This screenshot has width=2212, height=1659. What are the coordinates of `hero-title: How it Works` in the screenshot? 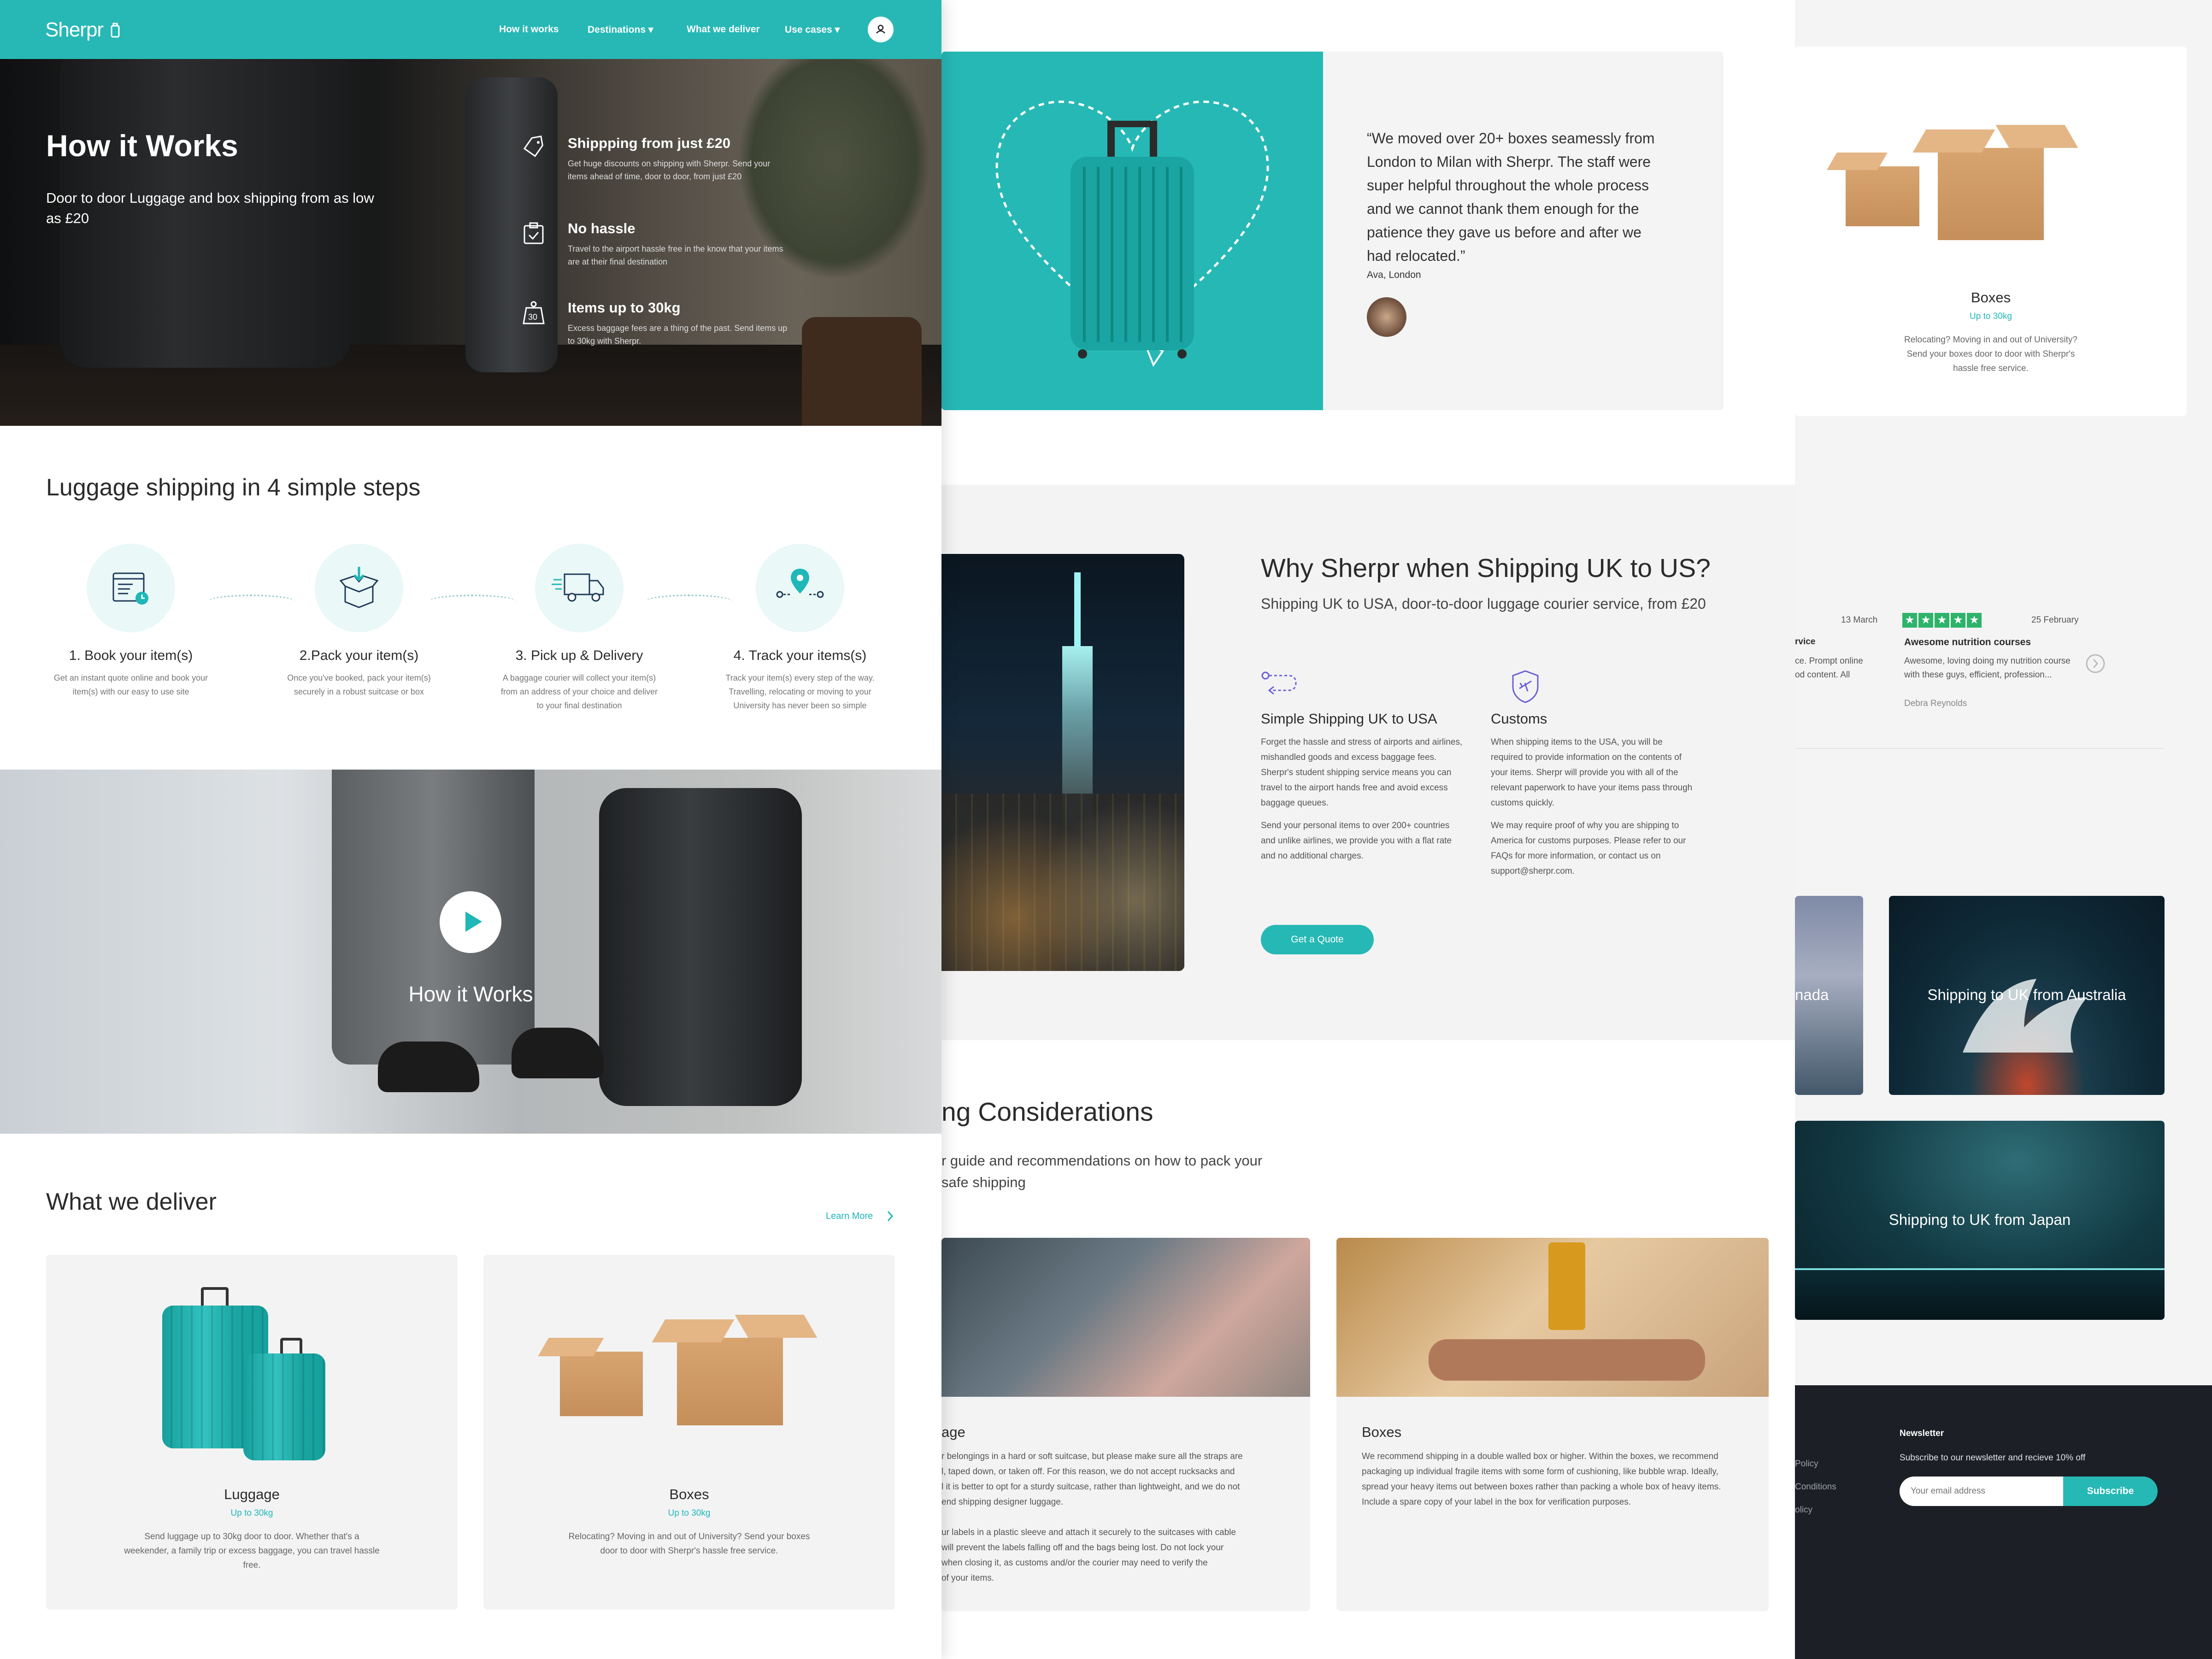 It's located at (142, 146).